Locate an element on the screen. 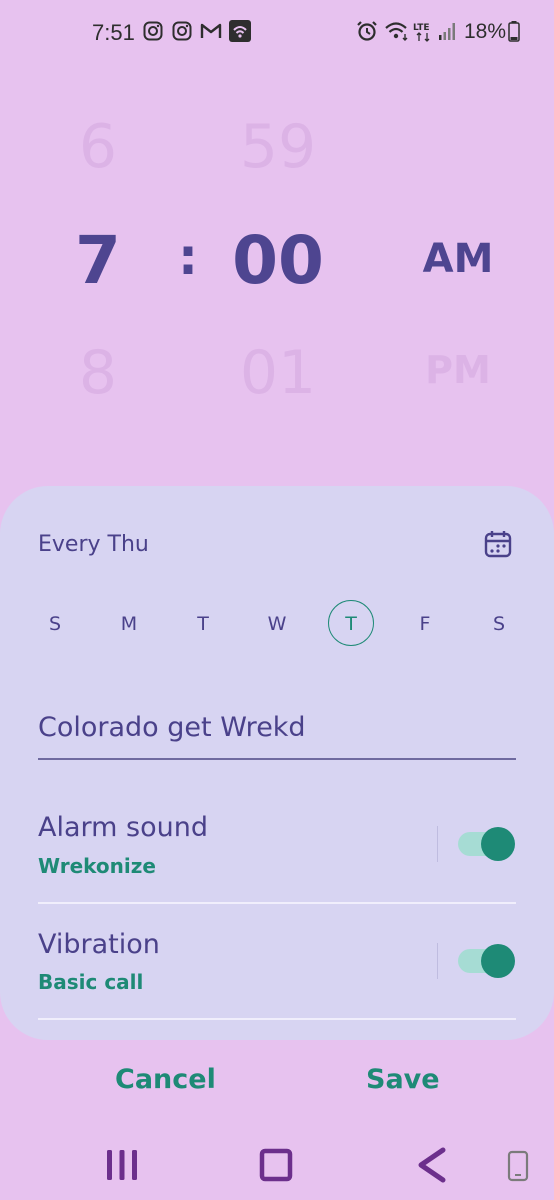  ampm-next: PM is located at coordinates (458, 370).